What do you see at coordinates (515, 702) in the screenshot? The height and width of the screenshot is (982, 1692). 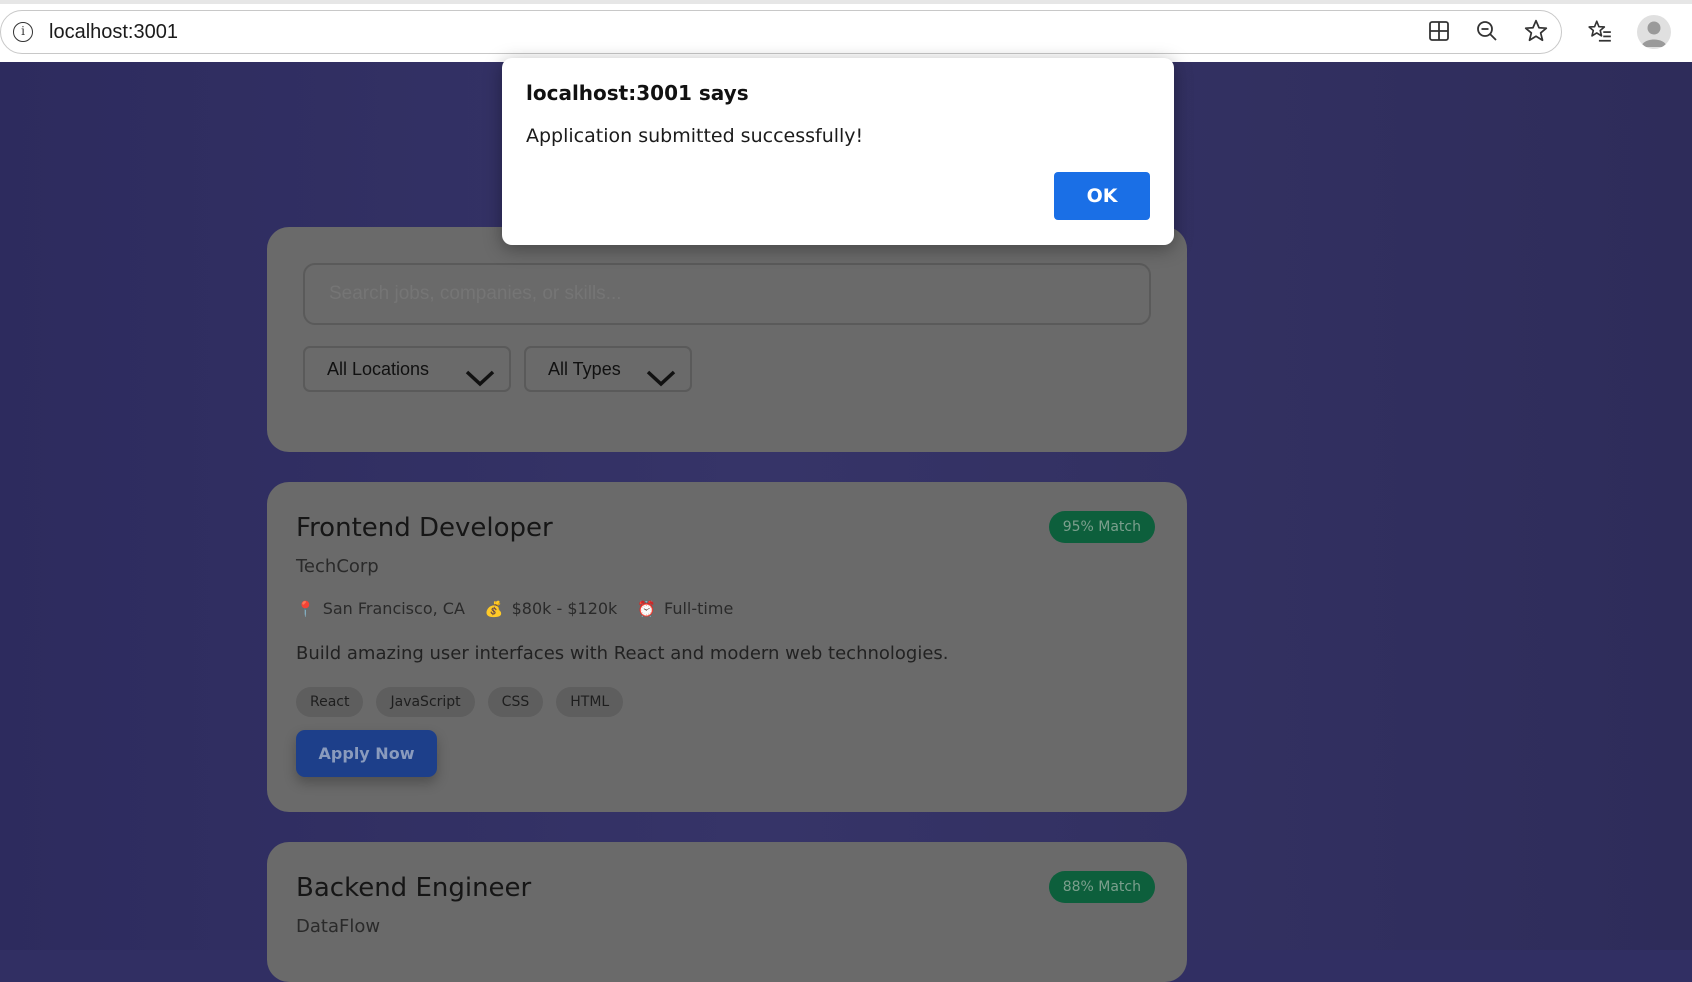 I see `skill-tag: CSS` at bounding box center [515, 702].